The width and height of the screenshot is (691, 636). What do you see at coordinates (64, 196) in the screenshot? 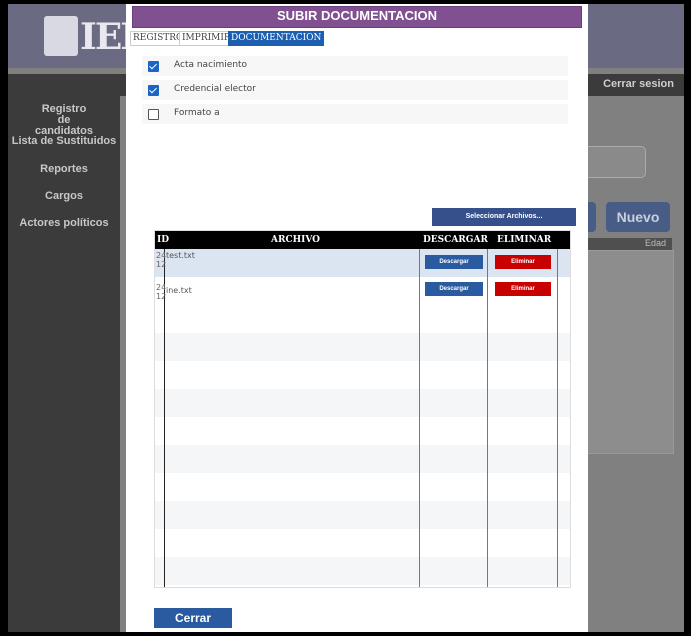
I see `sidebar-item-cargos: Cargos` at bounding box center [64, 196].